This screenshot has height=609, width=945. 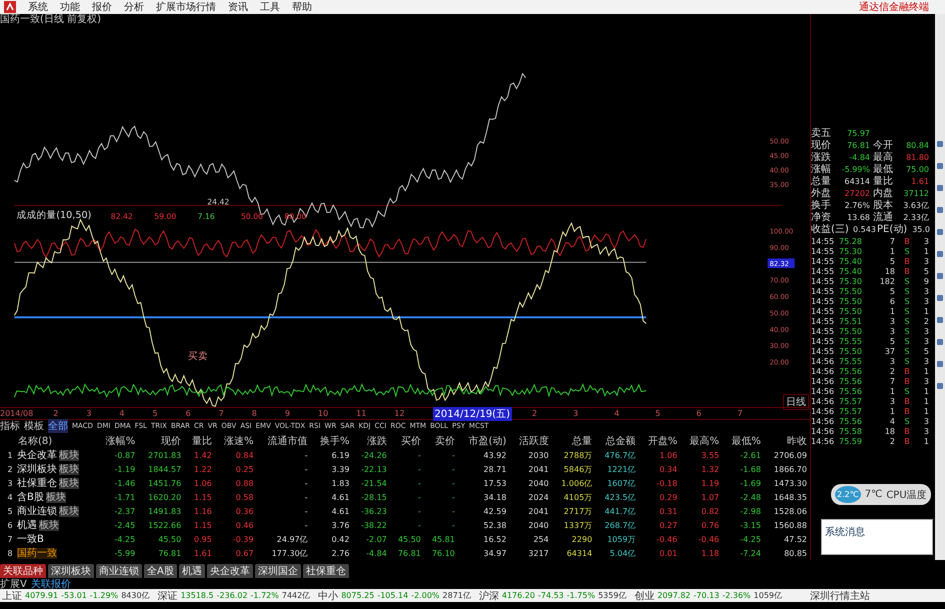 I want to click on table-cell-text: 1620.20, so click(x=164, y=498).